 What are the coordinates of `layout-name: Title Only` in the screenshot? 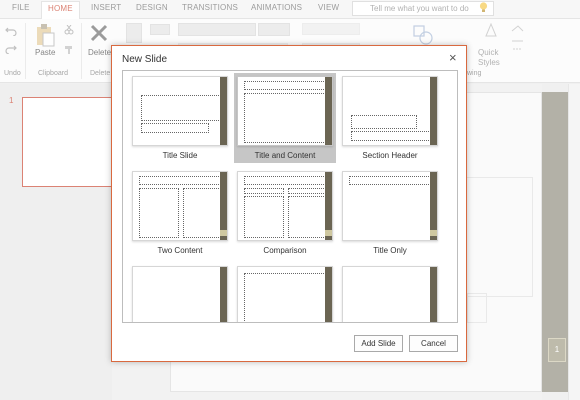 It's located at (390, 250).